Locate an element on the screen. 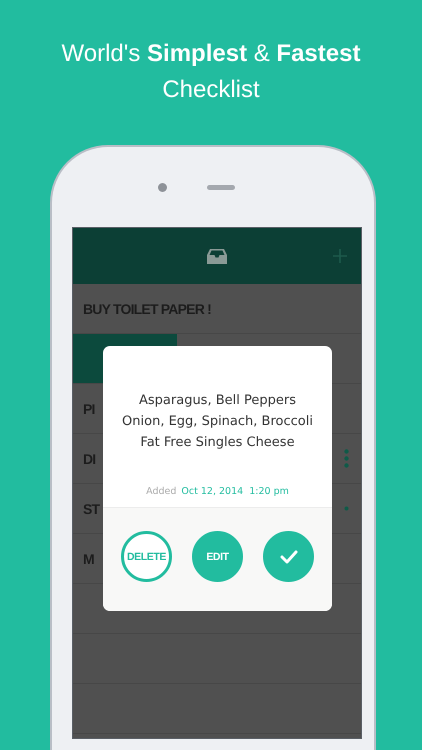 This screenshot has width=422, height=750. speaker-icon is located at coordinates (221, 187).